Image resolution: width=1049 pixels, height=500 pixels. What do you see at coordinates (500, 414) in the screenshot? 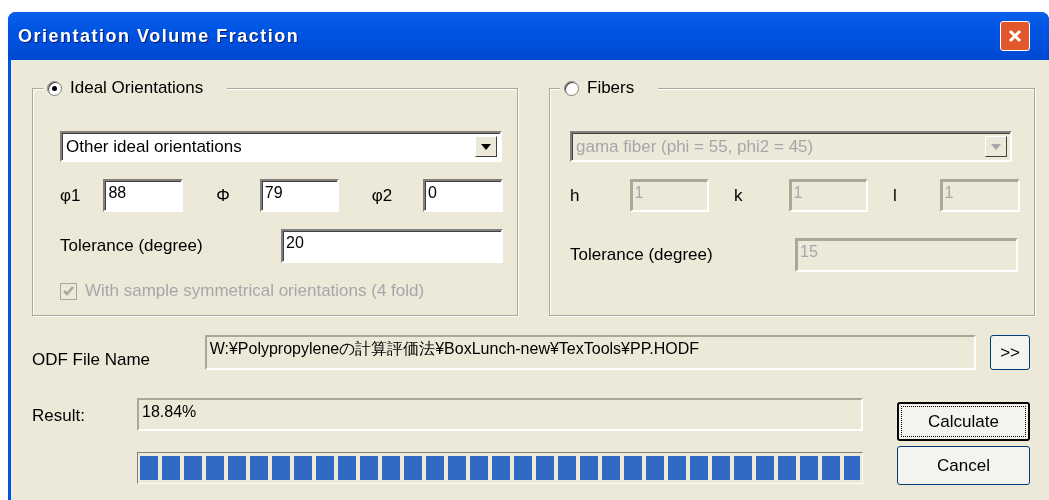
I see `result-field: 18.84%` at bounding box center [500, 414].